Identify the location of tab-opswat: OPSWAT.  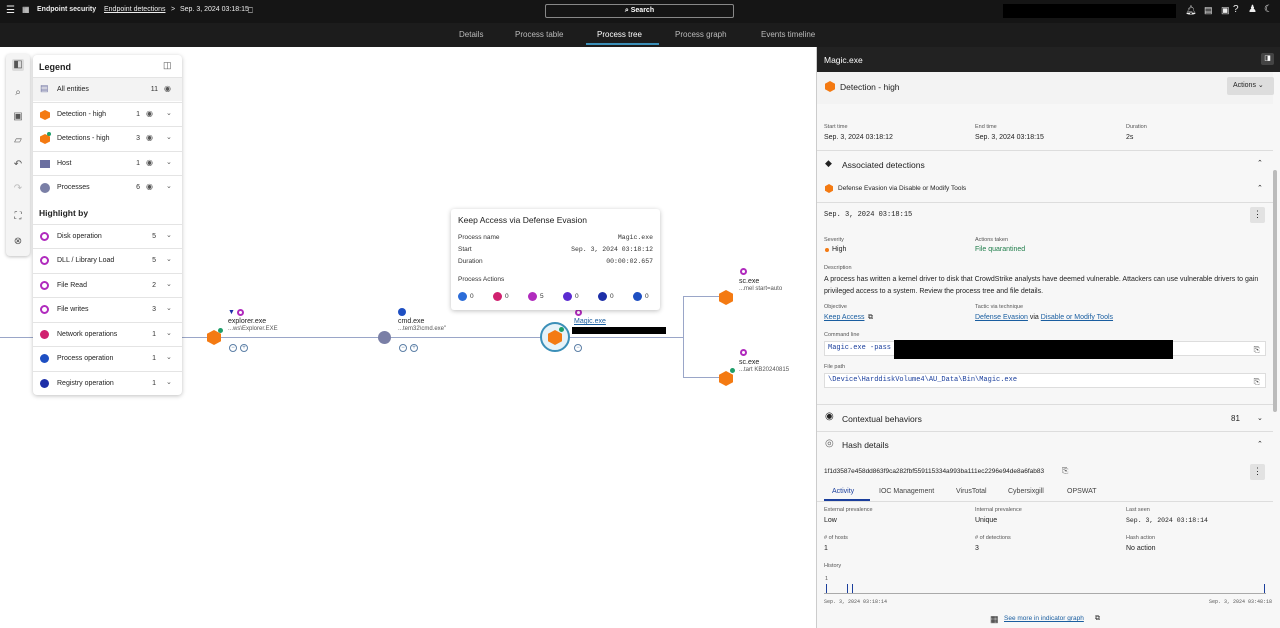
(1082, 491).